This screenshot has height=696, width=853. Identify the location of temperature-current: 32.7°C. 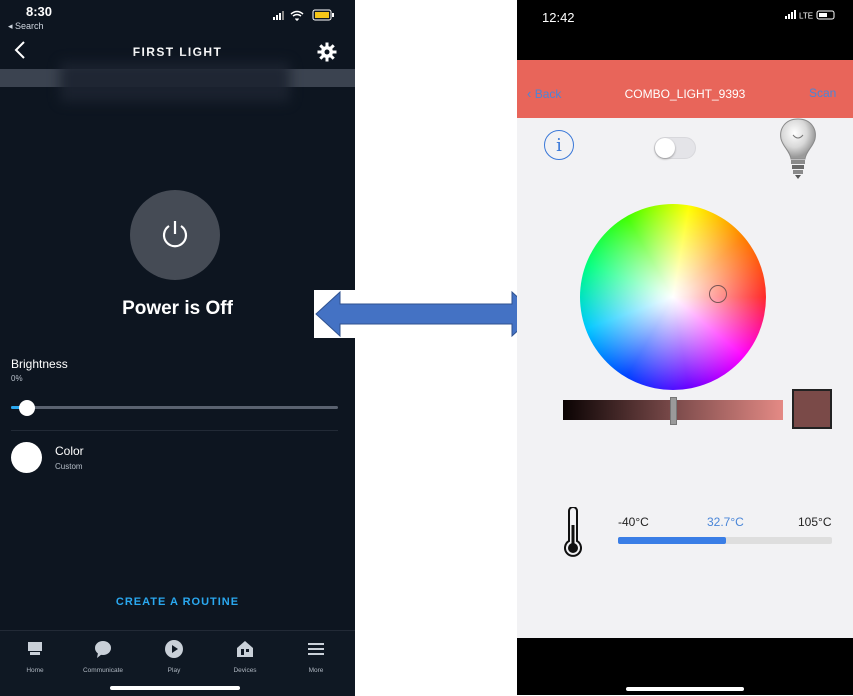
(725, 522).